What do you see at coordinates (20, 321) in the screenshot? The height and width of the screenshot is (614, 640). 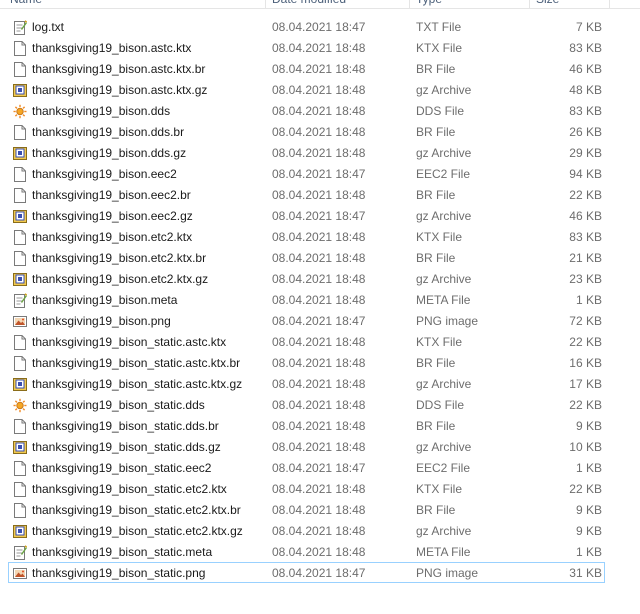 I see `image-file-icon` at bounding box center [20, 321].